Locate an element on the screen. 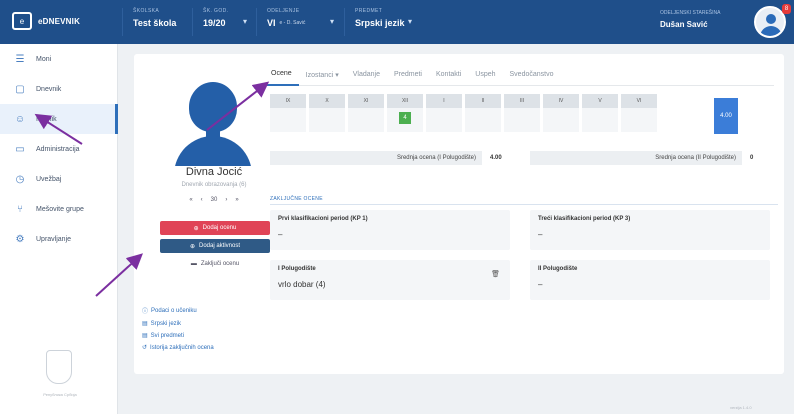 The width and height of the screenshot is (794, 414). clock-icon: ◷ is located at coordinates (20, 179).